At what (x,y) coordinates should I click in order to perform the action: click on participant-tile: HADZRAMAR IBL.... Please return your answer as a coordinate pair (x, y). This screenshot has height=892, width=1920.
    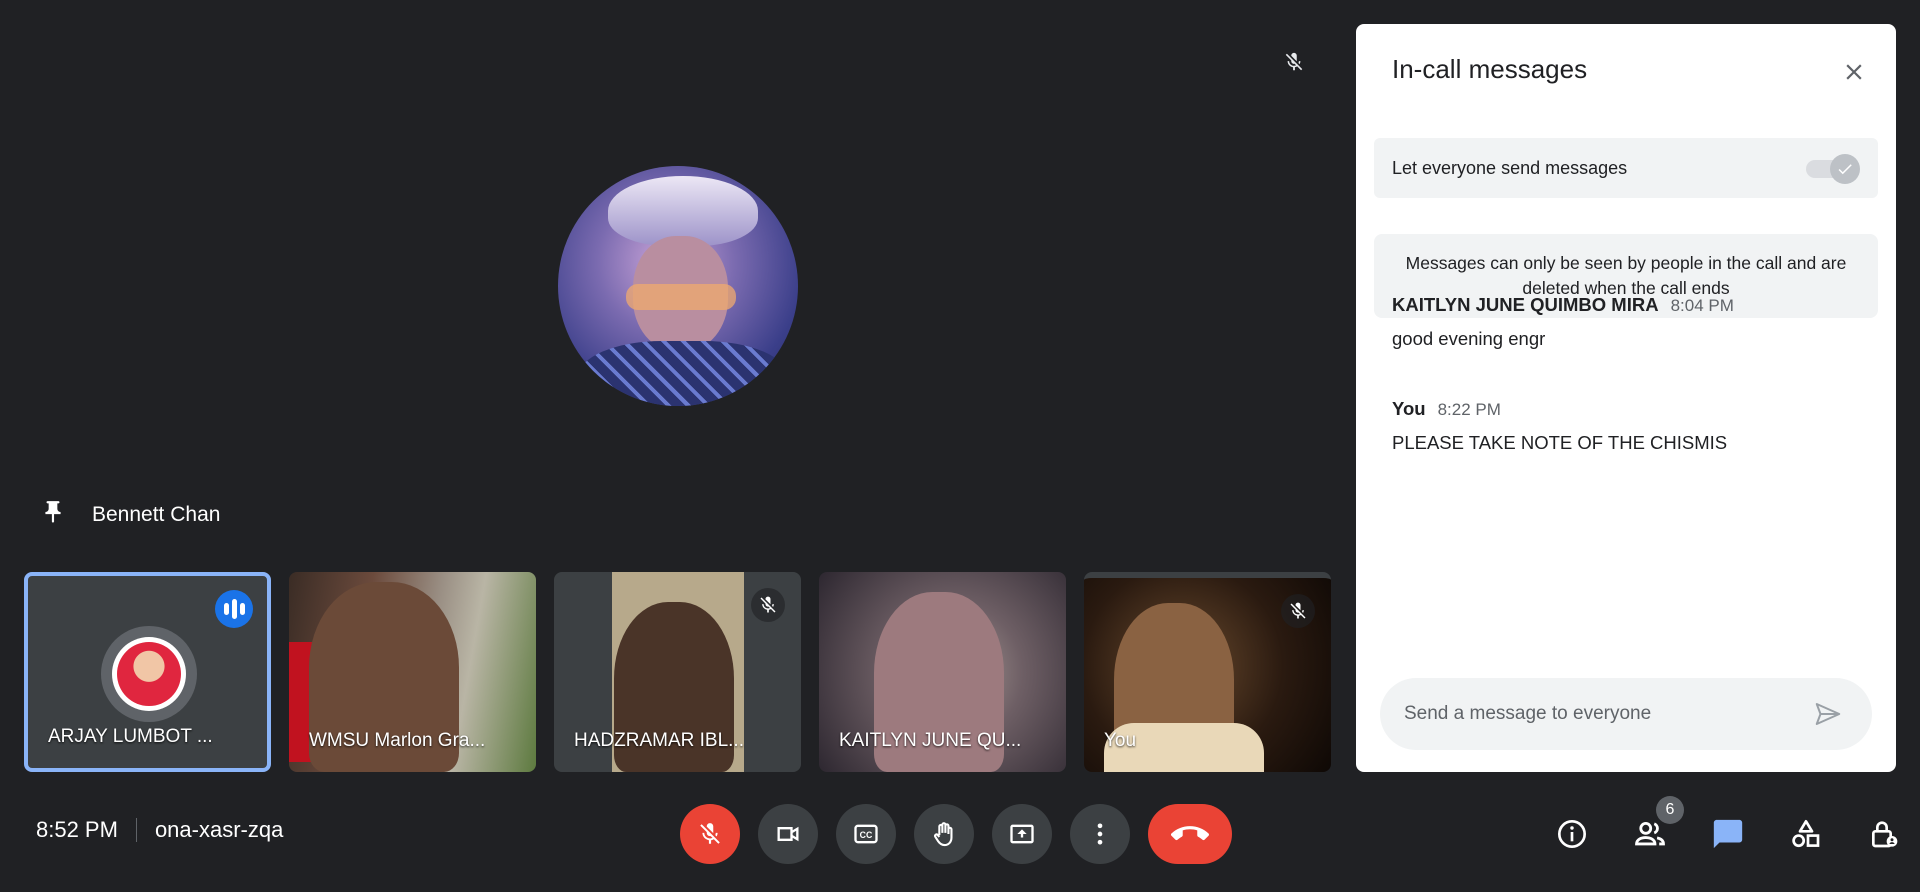
    Looking at the image, I should click on (677, 672).